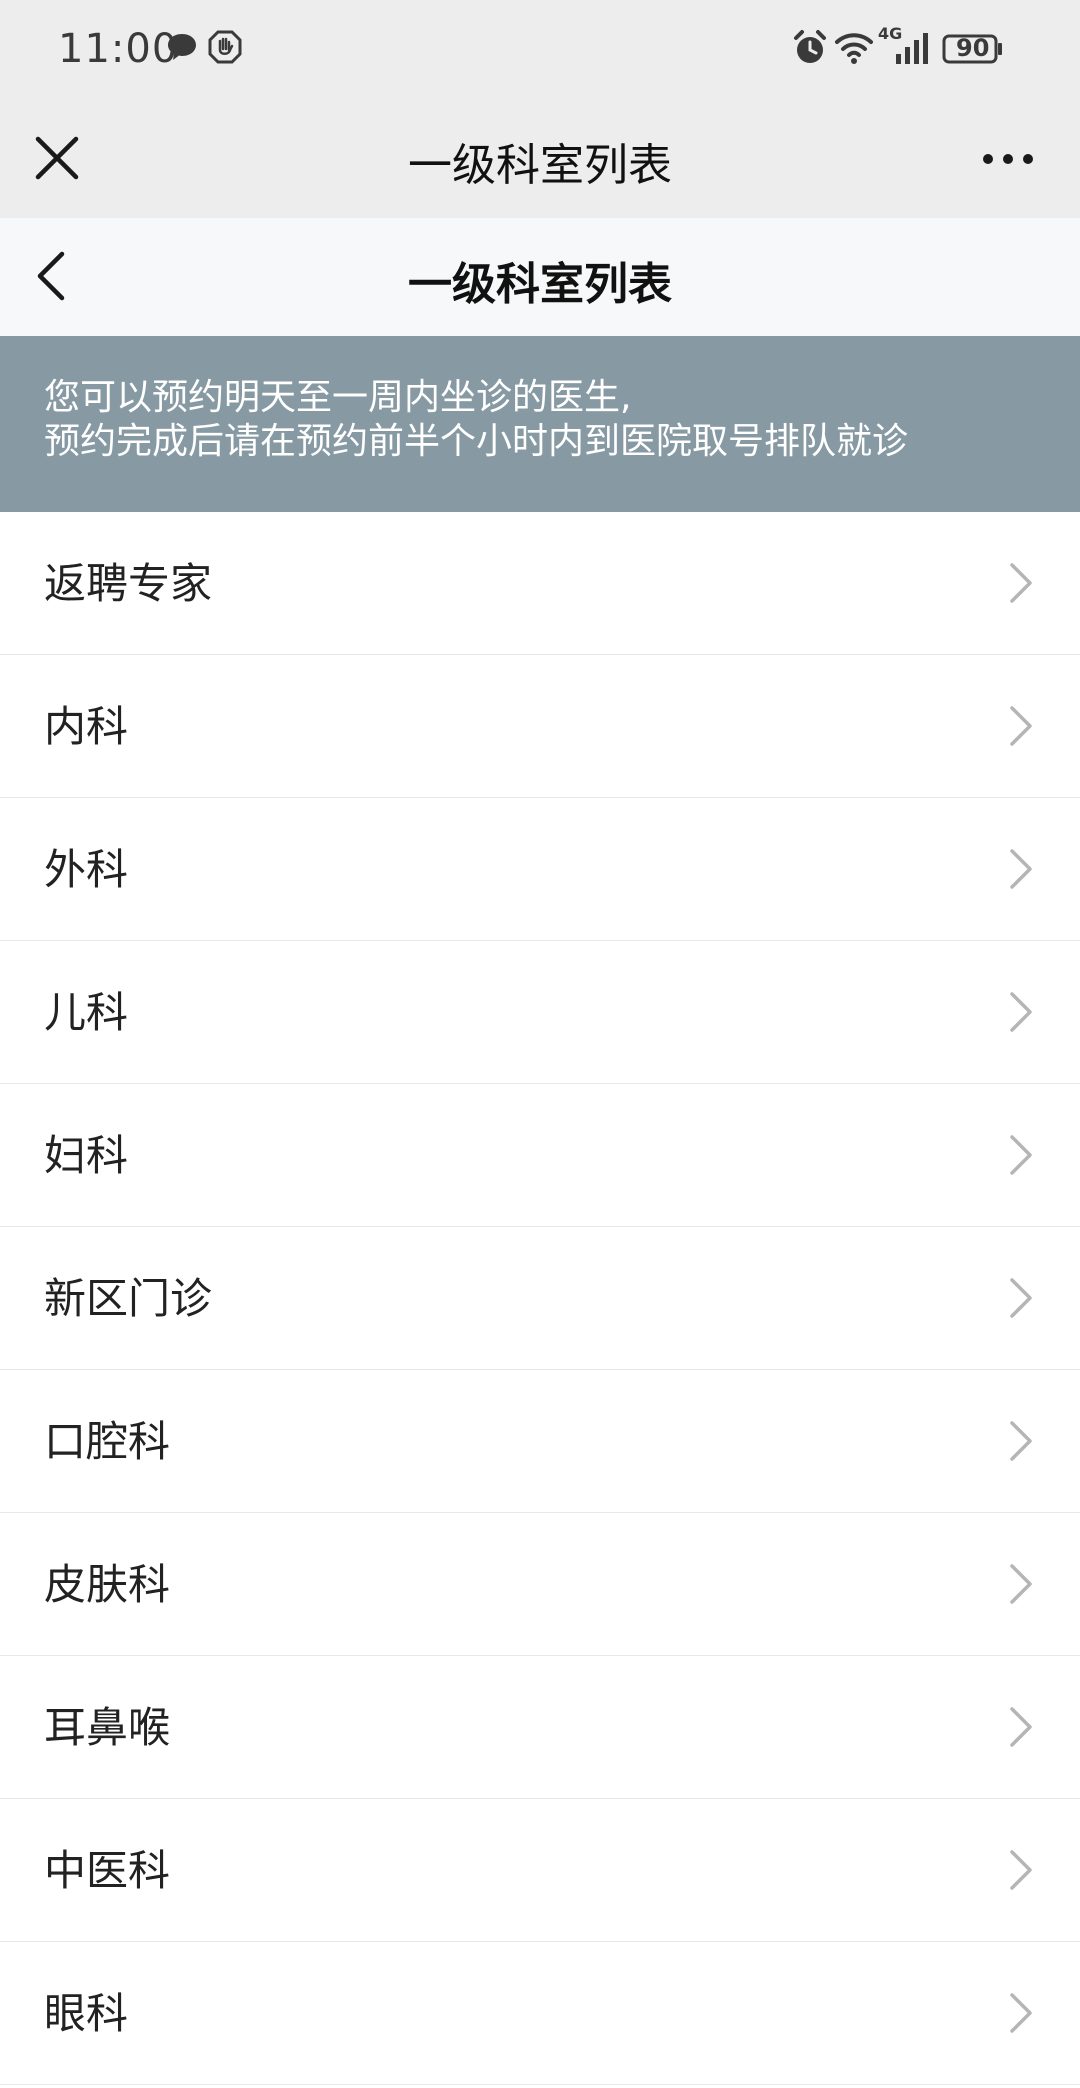  Describe the element at coordinates (476, 441) in the screenshot. I see `notice-line-2: 预约完成后请在预约前半个小时内到医院取号排队就诊` at that location.